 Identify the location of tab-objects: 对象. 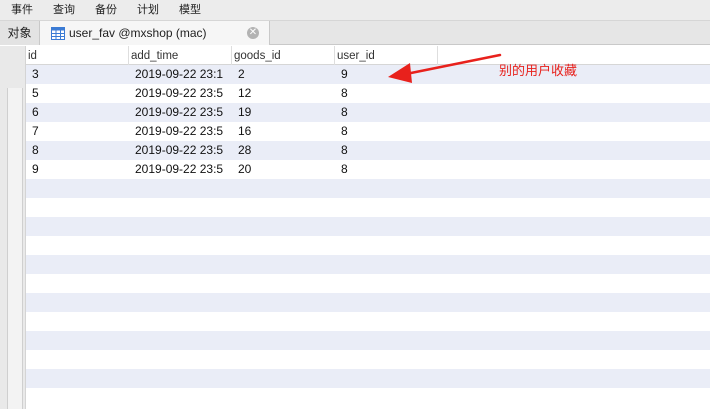
(20, 33).